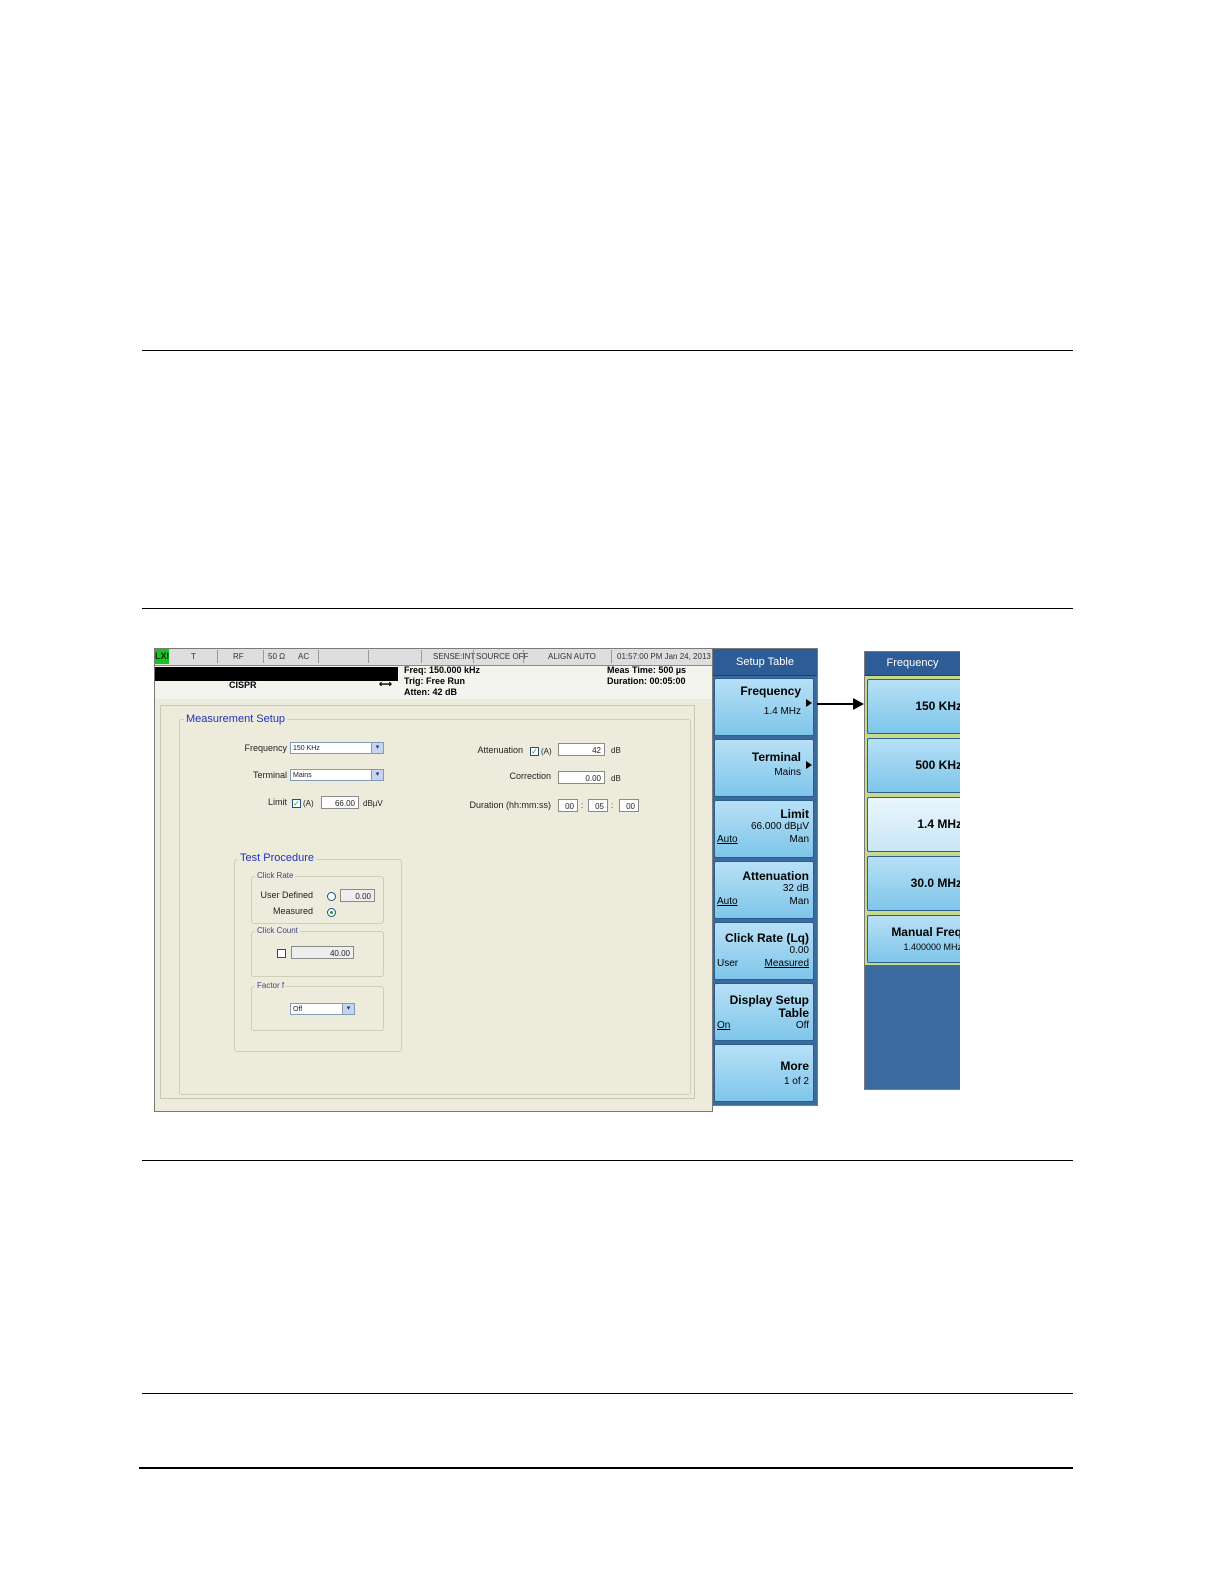 This screenshot has height=1584, width=1224. Describe the element at coordinates (794, 1066) in the screenshot. I see `softkey-more-label: More` at that location.